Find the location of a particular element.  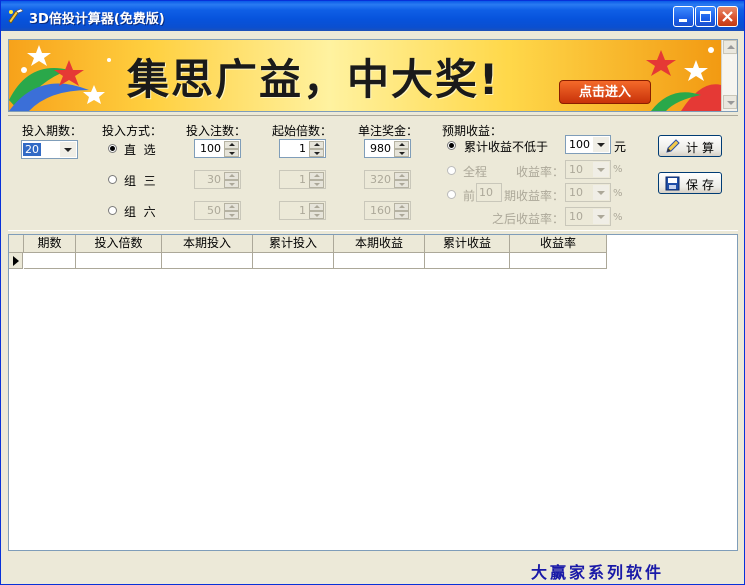

prize-label: 单注奖金： is located at coordinates (388, 131).